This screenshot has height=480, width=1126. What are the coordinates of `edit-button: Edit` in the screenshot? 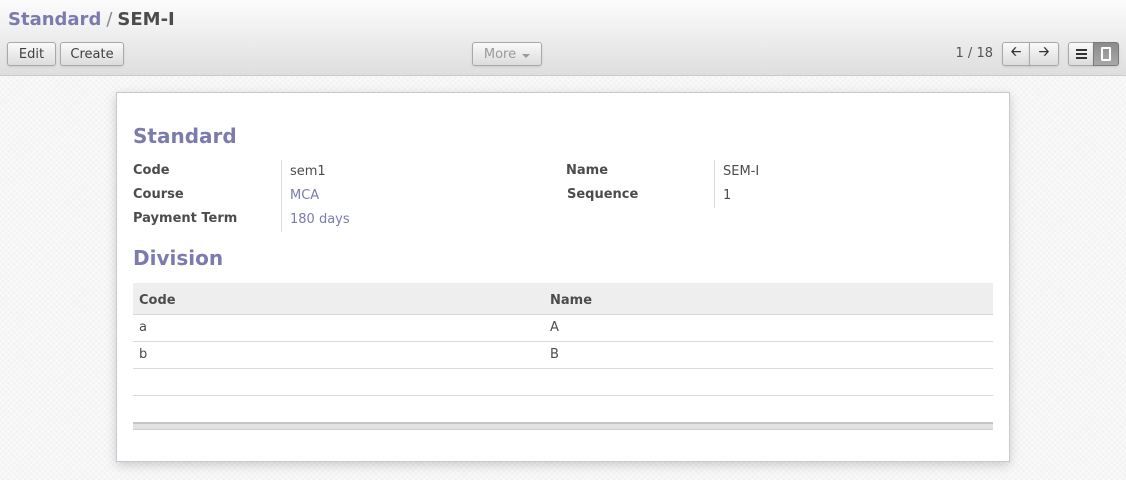 It's located at (31, 54).